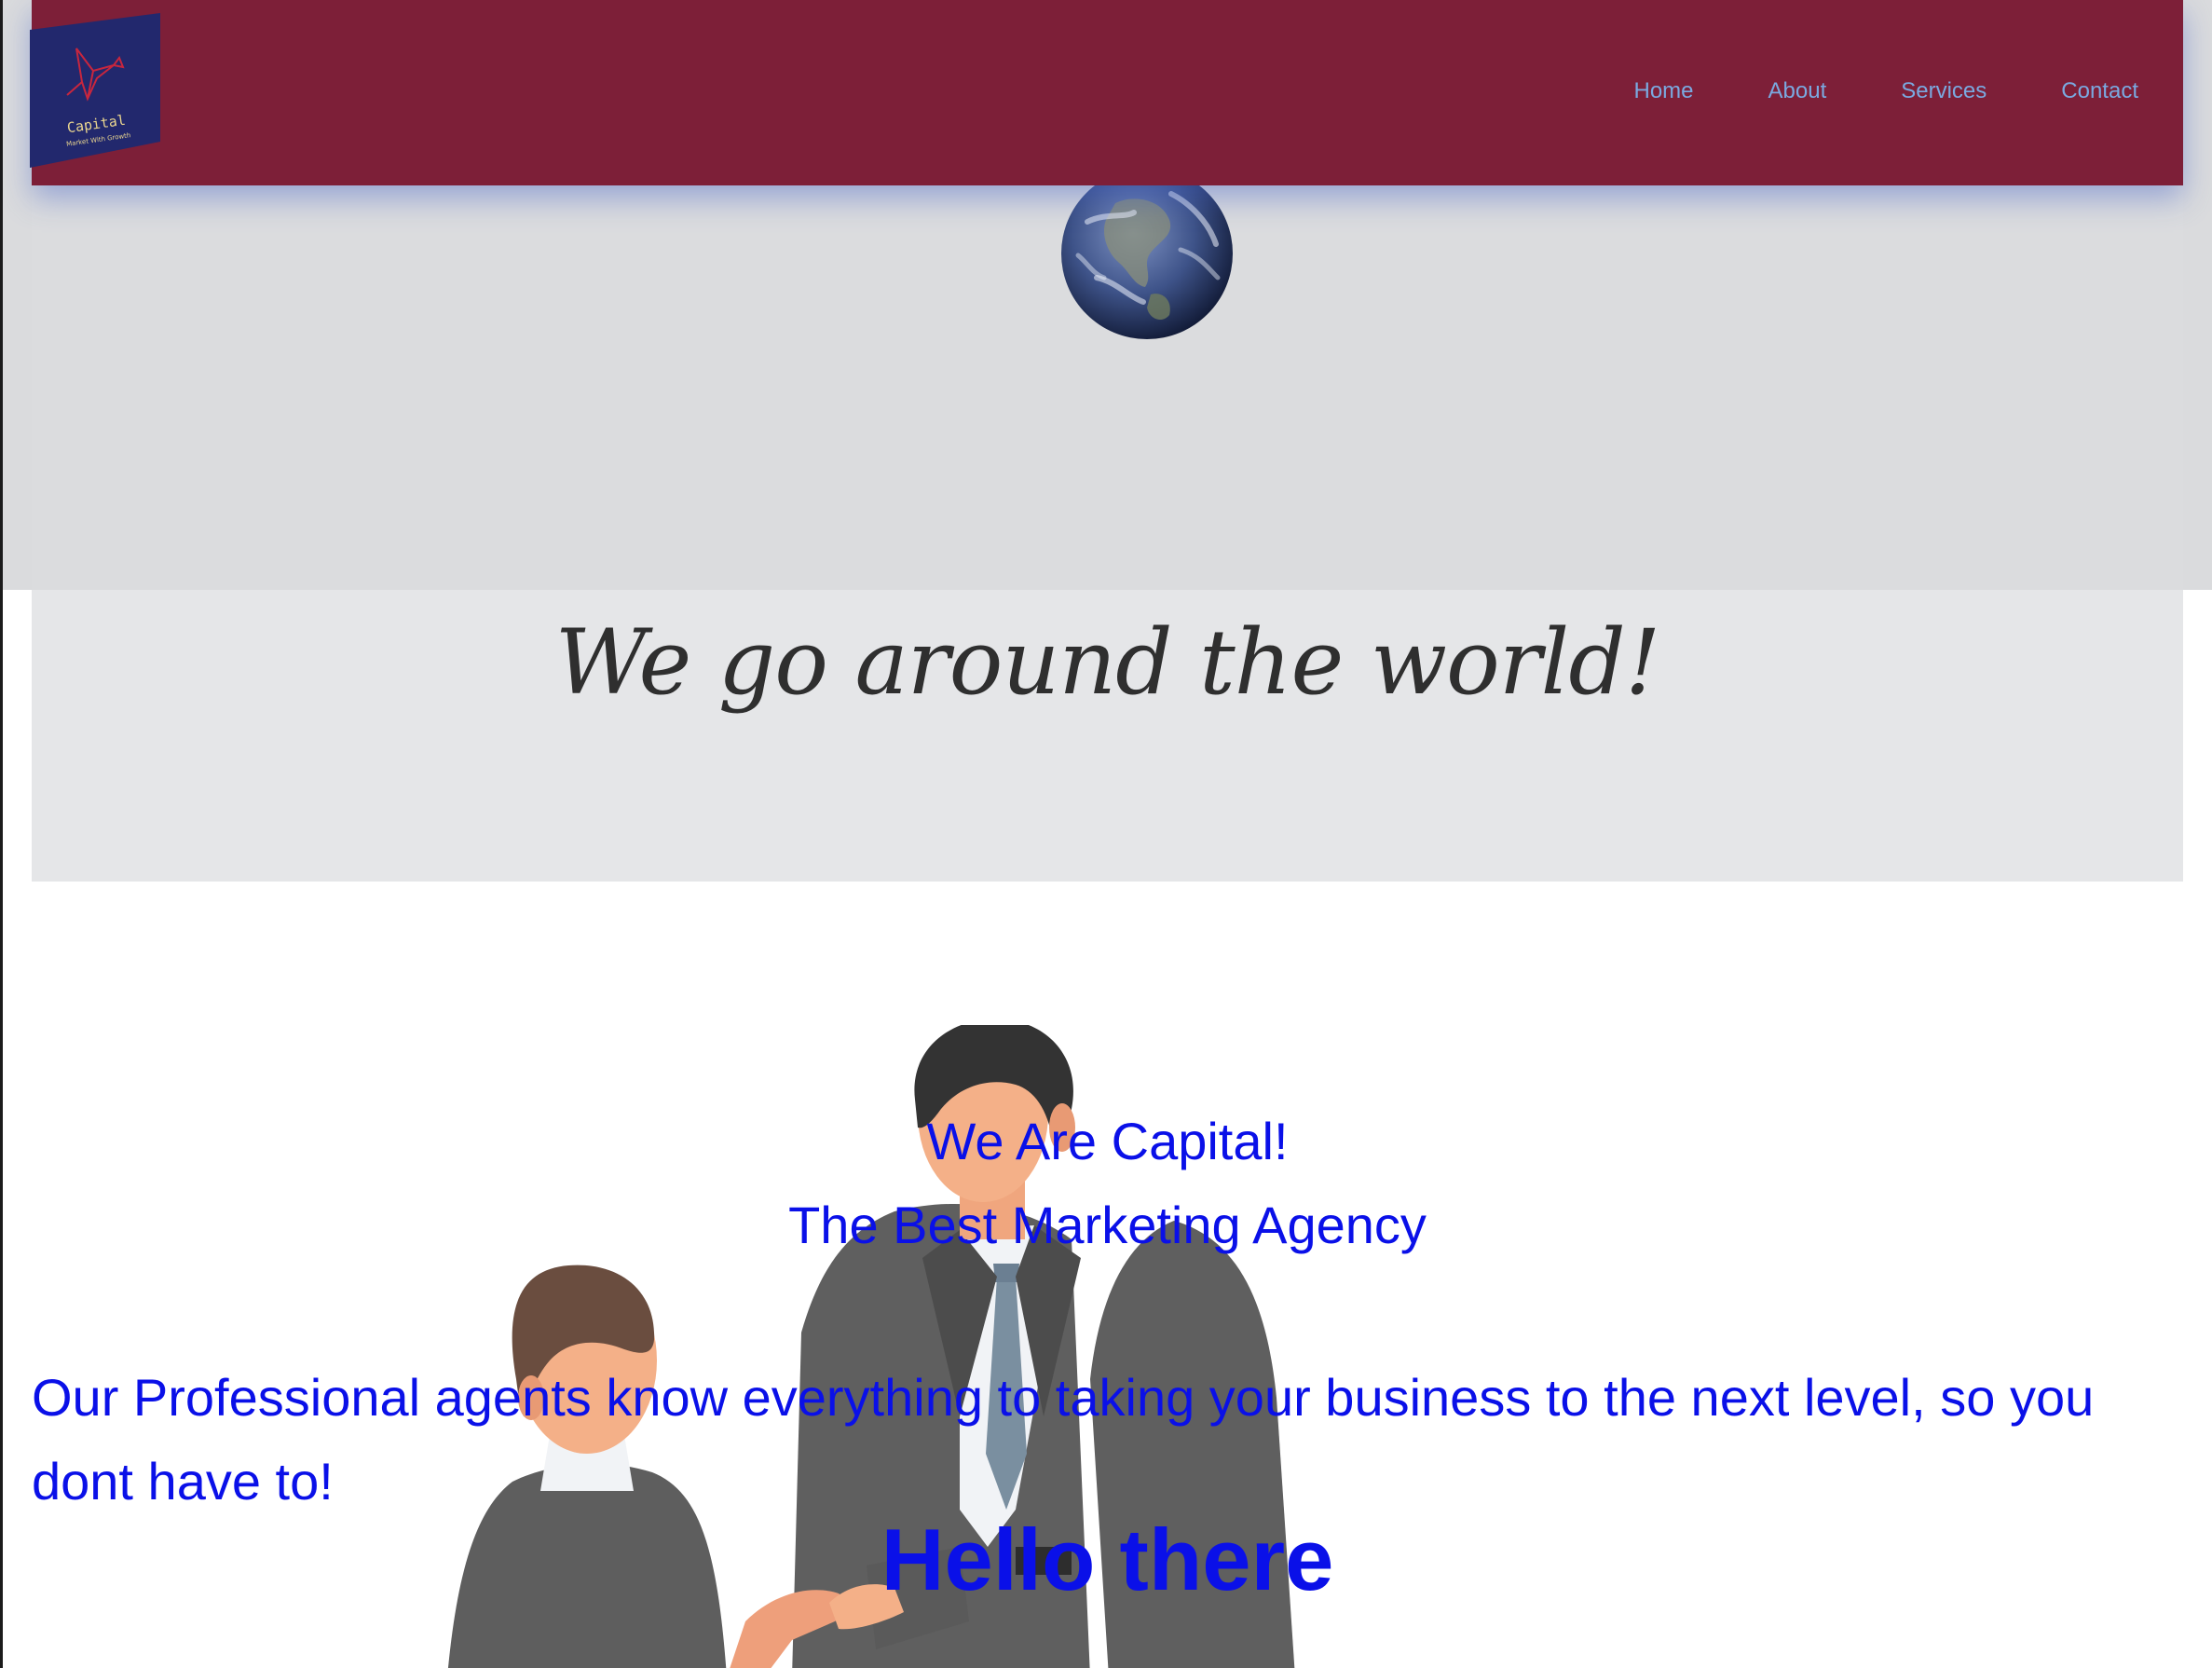  I want to click on site-header: Home About Services Contact, so click(1107, 92).